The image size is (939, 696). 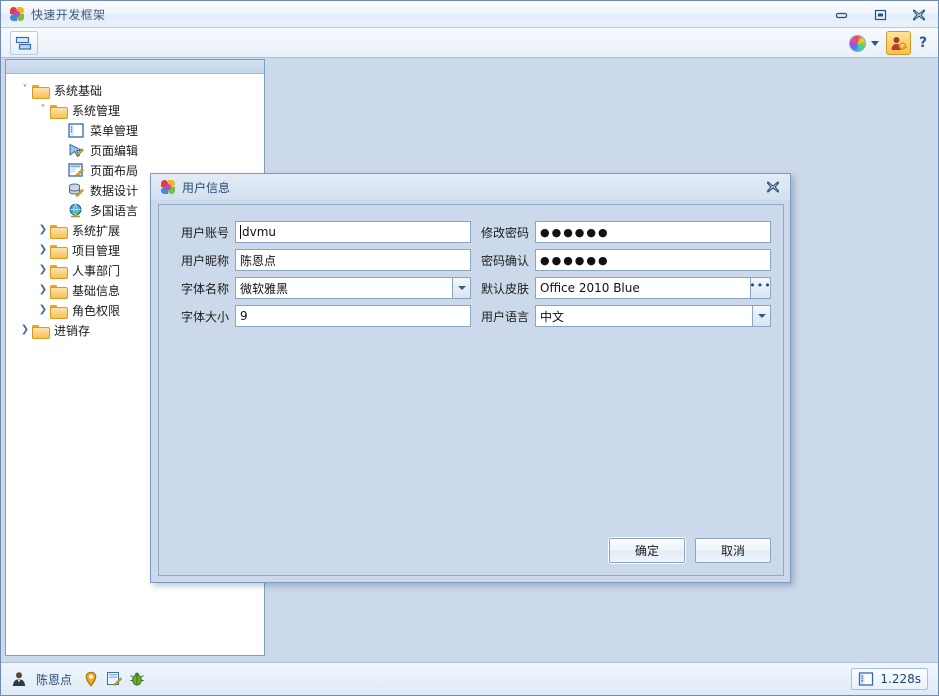 I want to click on dialog-title: 用户信息, so click(x=206, y=187).